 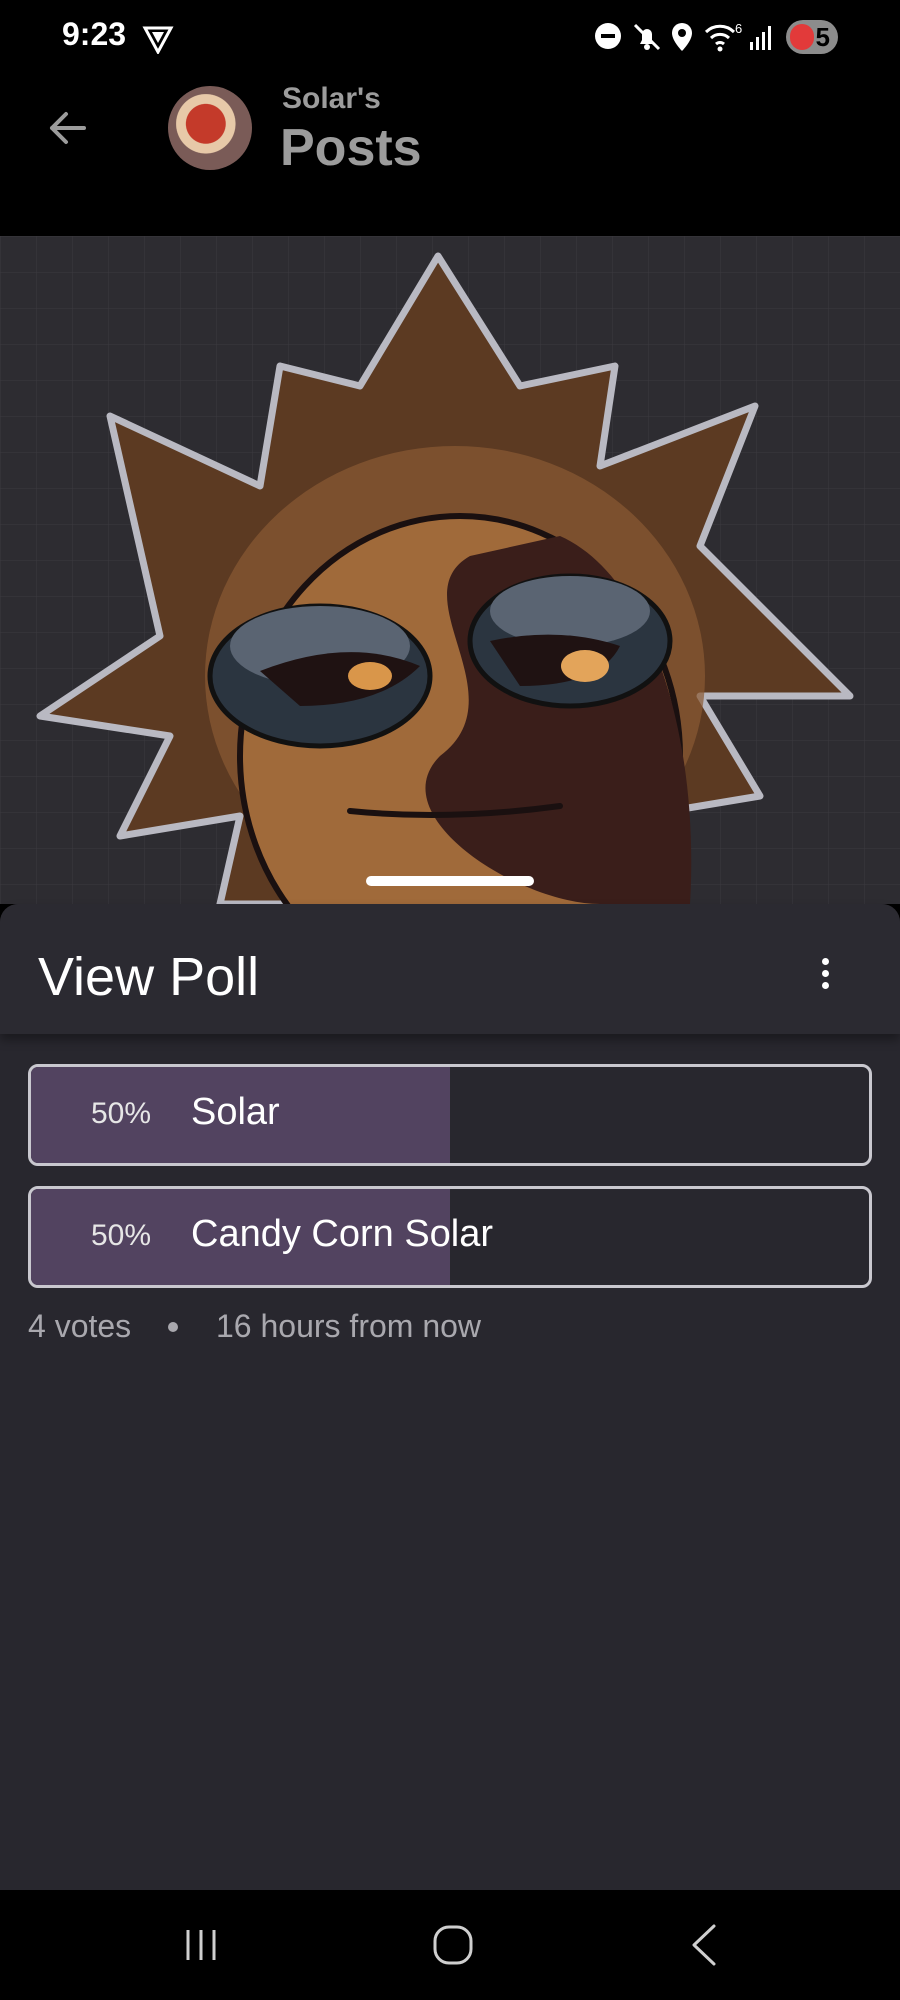 I want to click on poll-option-label: Solar, so click(x=235, y=1112).